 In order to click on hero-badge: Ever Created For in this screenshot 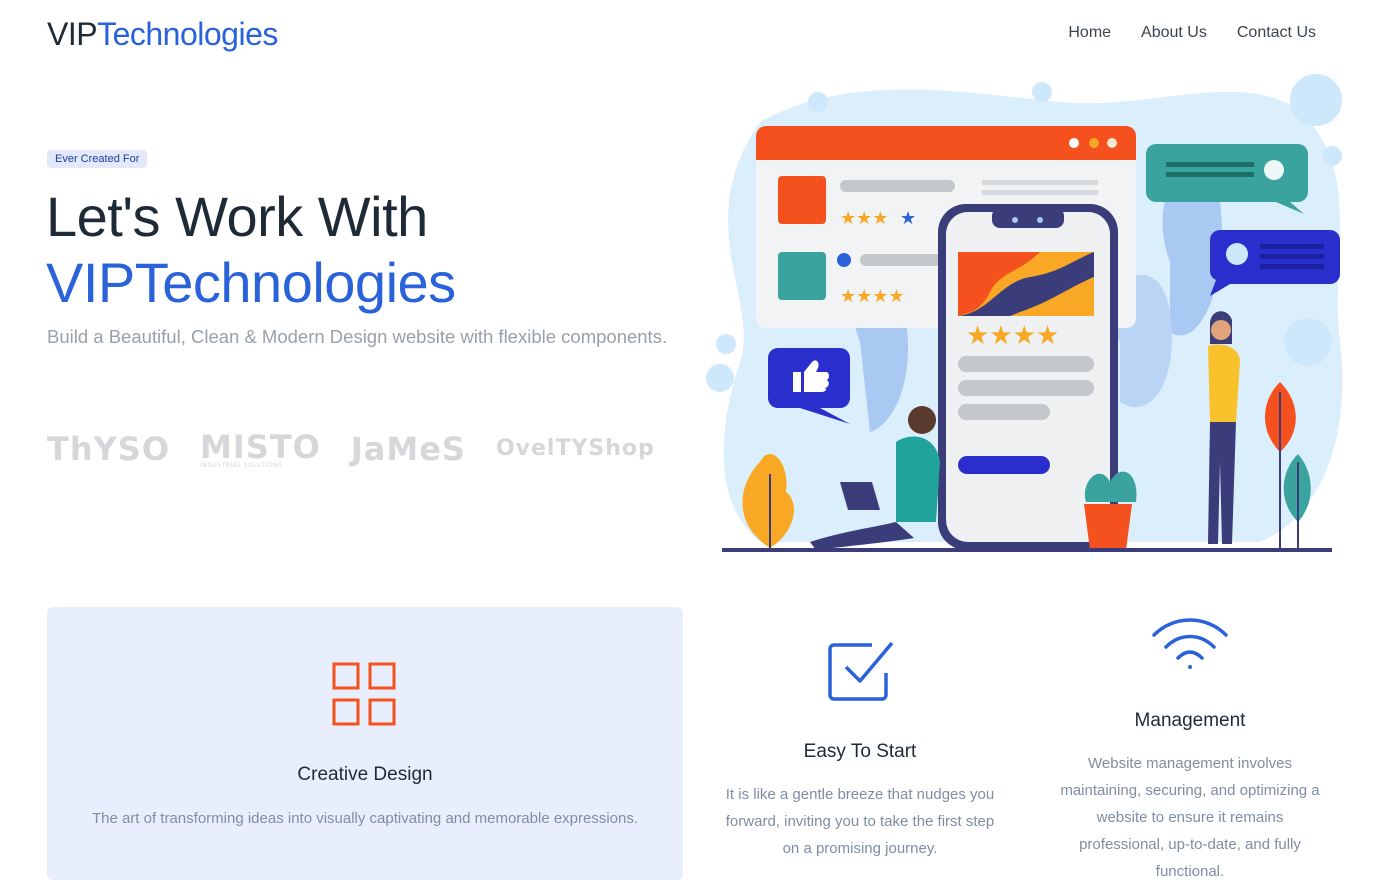, I will do `click(97, 159)`.